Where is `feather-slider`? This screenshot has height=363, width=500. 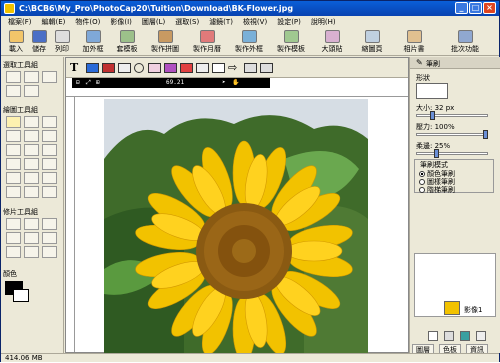 feather-slider is located at coordinates (452, 153).